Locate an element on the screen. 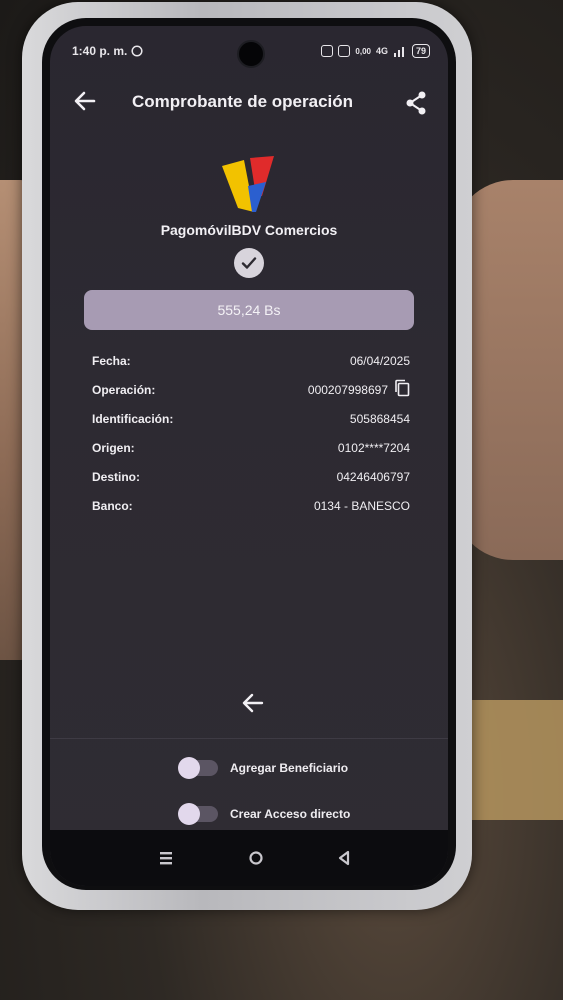 Image resolution: width=563 pixels, height=1000 pixels. back-triangle-icon is located at coordinates (344, 858).